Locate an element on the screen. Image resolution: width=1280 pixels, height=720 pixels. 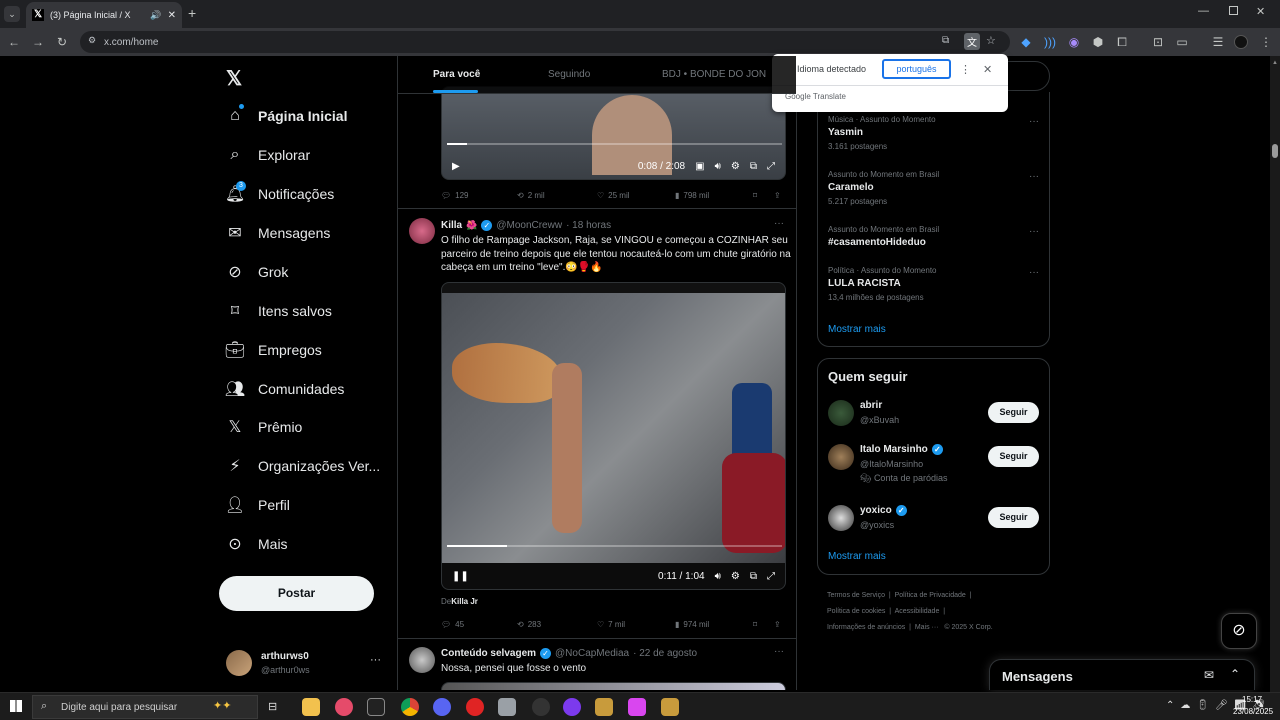
messages-dock: Mensagens ✉ ⌃ is located at coordinates (1122, 674).